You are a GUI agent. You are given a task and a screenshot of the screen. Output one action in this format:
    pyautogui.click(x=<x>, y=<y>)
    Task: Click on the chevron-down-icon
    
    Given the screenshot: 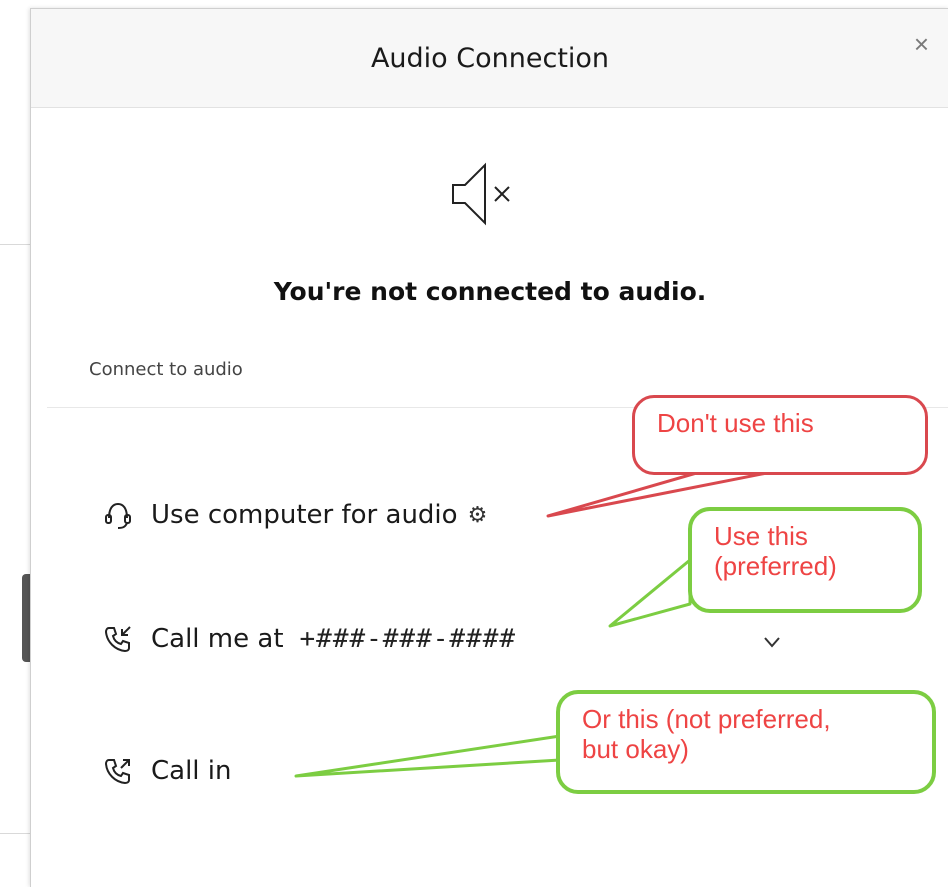 What is the action you would take?
    pyautogui.click(x=772, y=642)
    